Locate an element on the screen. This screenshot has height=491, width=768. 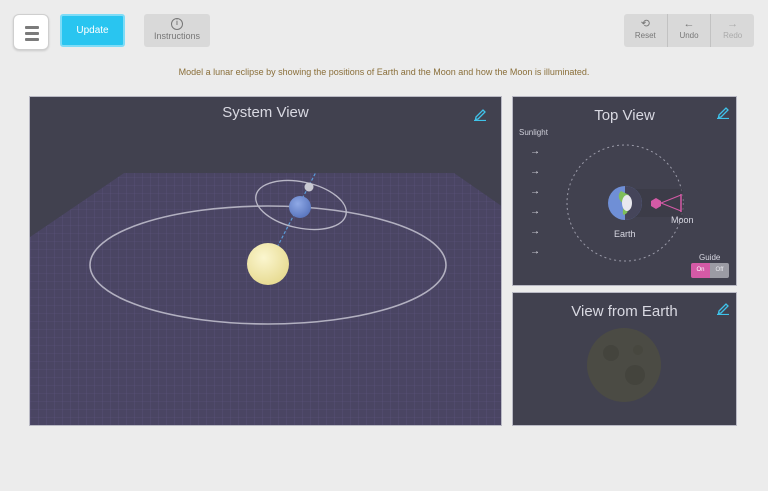
history-controls: ⟲ Reset ← Undo → Redo is located at coordinates (689, 30).